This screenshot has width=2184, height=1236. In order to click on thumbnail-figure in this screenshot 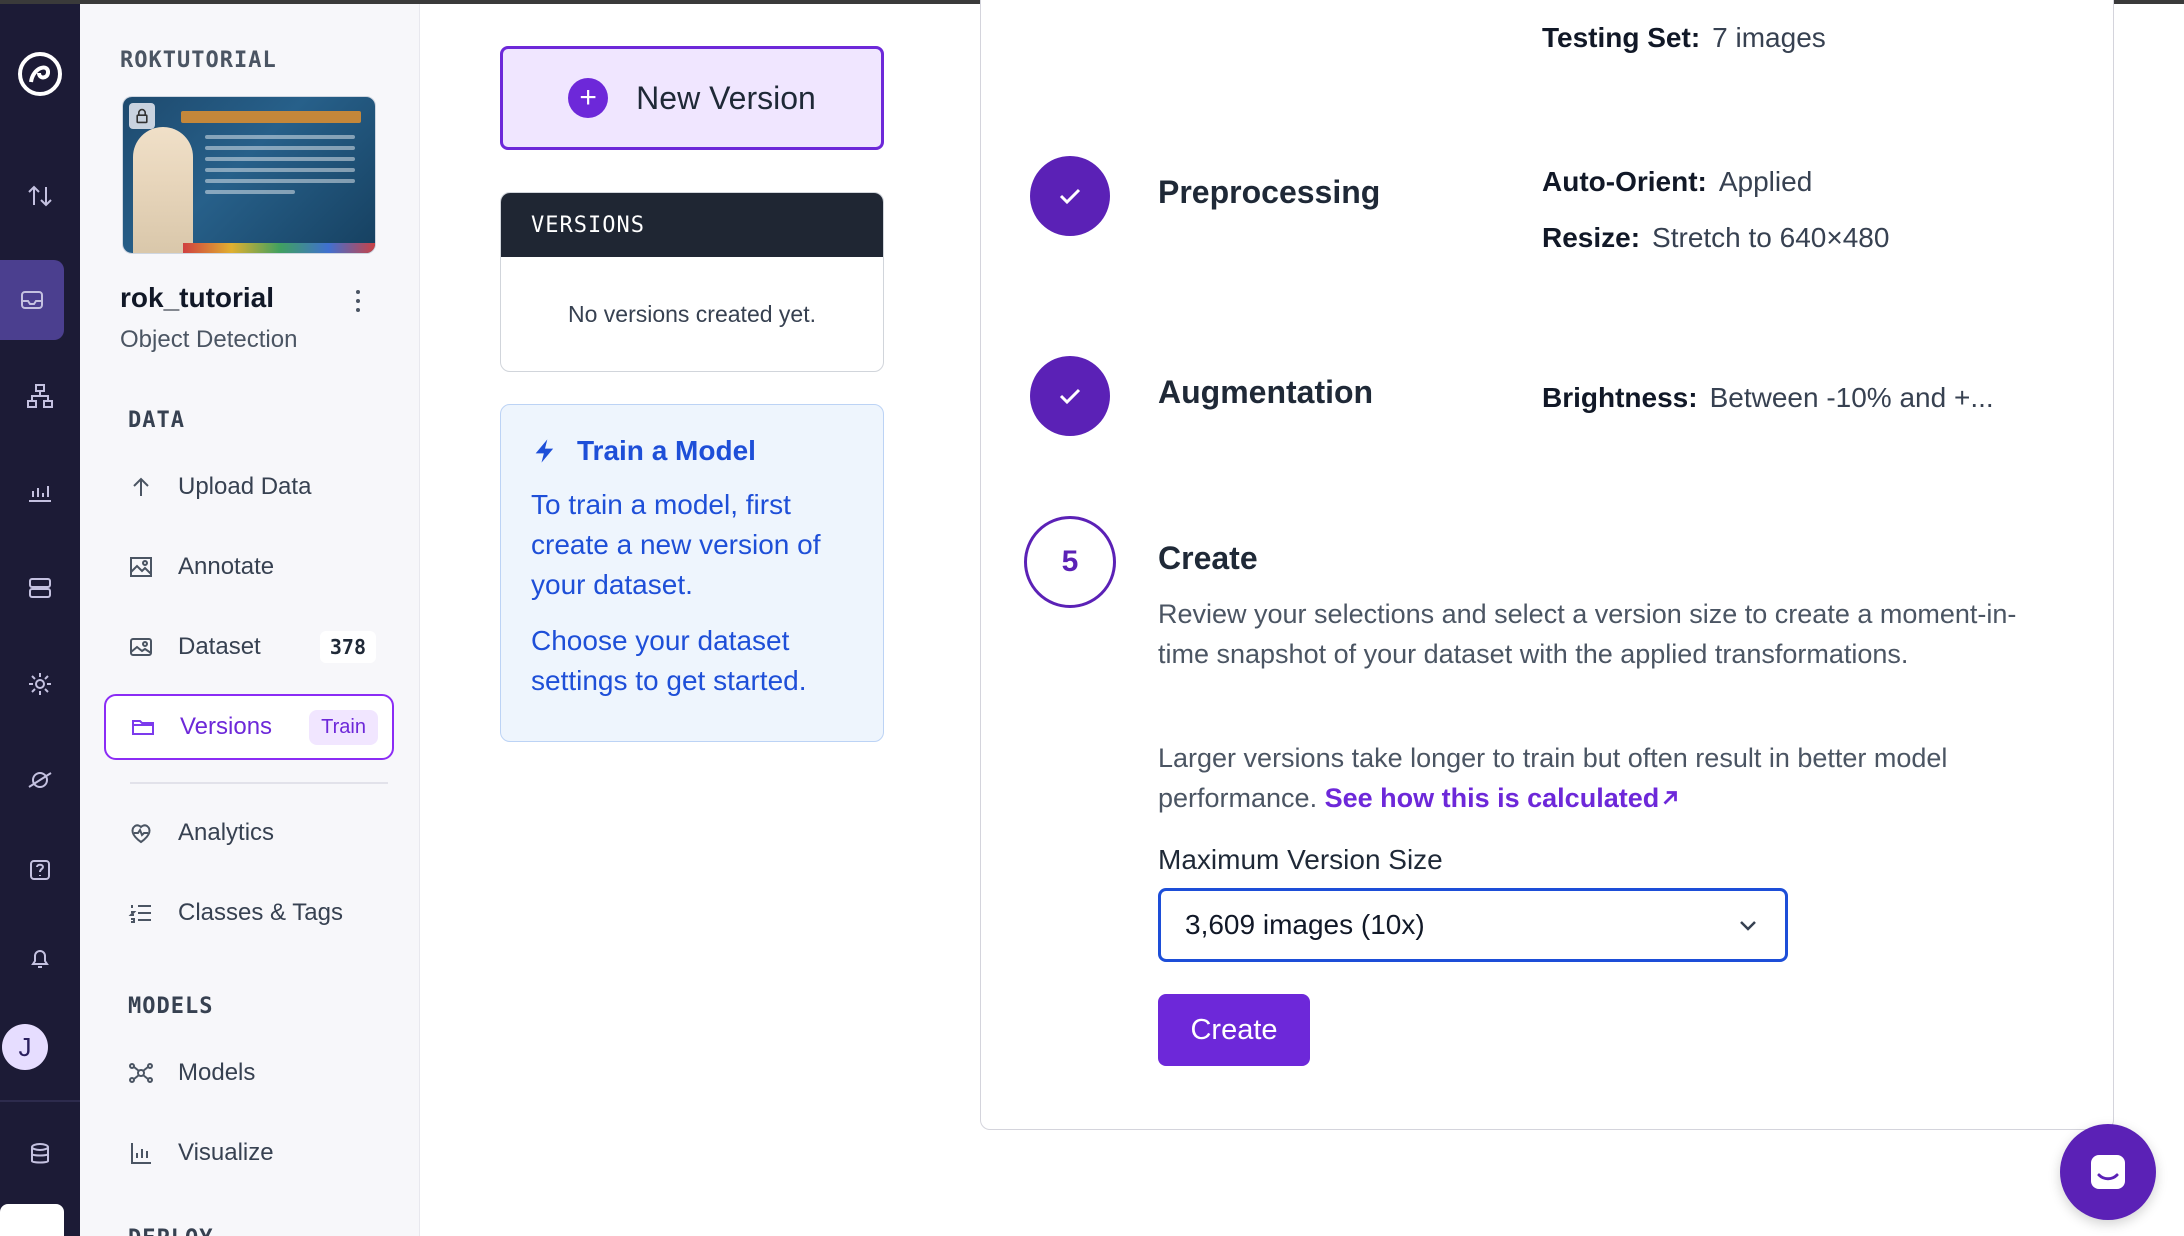, I will do `click(163, 190)`.